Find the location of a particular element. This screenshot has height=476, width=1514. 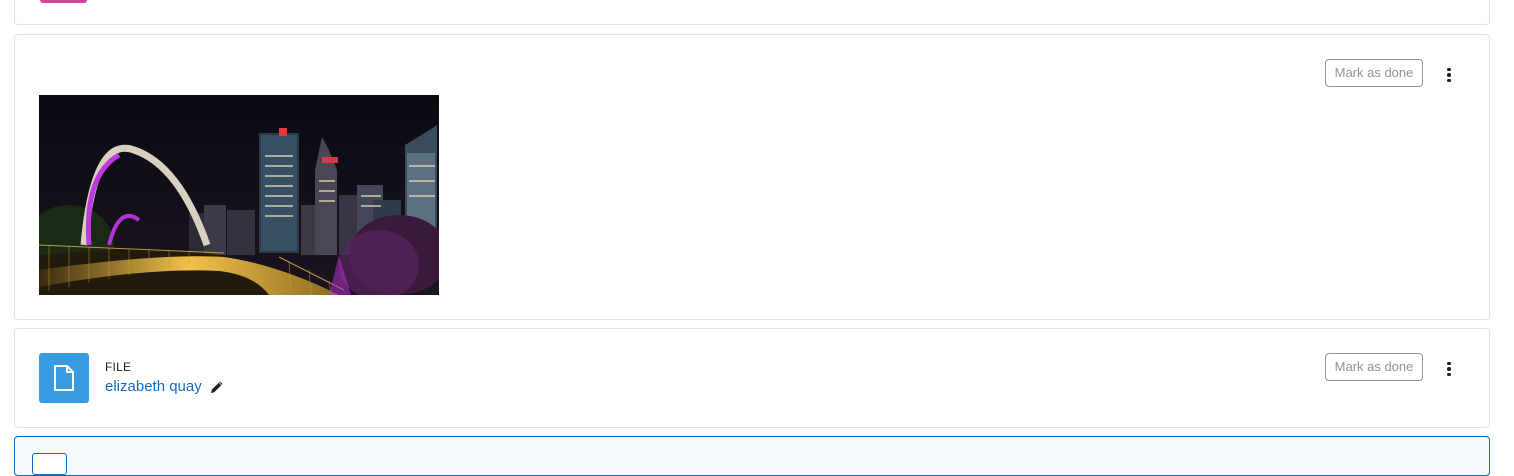

file-icon is located at coordinates (64, 378).